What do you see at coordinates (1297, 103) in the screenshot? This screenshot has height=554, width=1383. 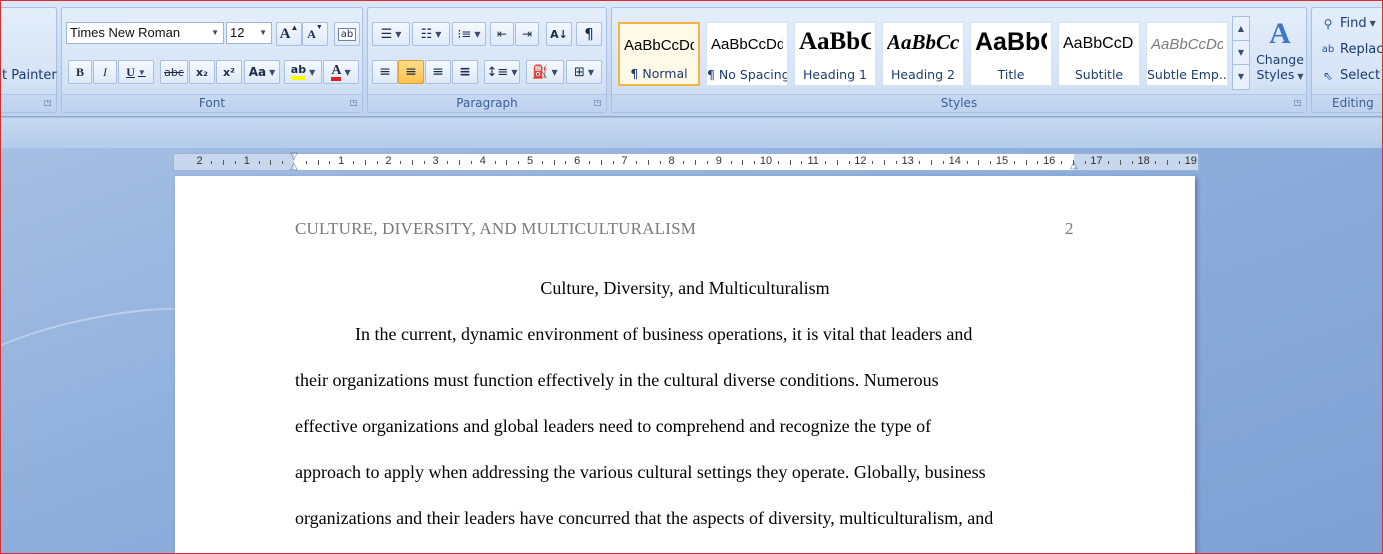 I see `styles-launcher-icon: ◳` at bounding box center [1297, 103].